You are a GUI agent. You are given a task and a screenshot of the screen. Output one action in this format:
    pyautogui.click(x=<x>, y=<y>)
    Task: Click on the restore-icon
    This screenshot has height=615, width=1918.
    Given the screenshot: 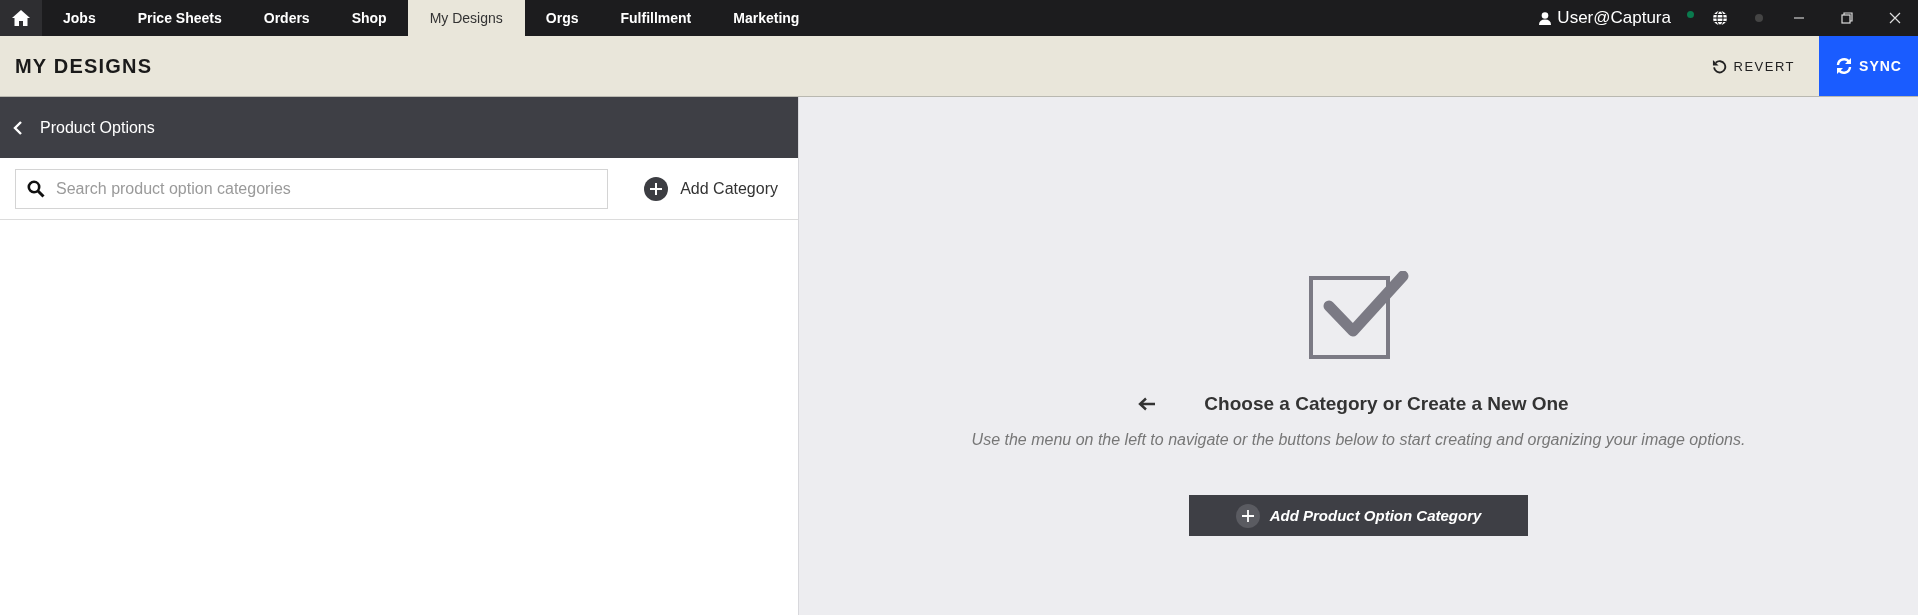 What is the action you would take?
    pyautogui.click(x=1847, y=18)
    